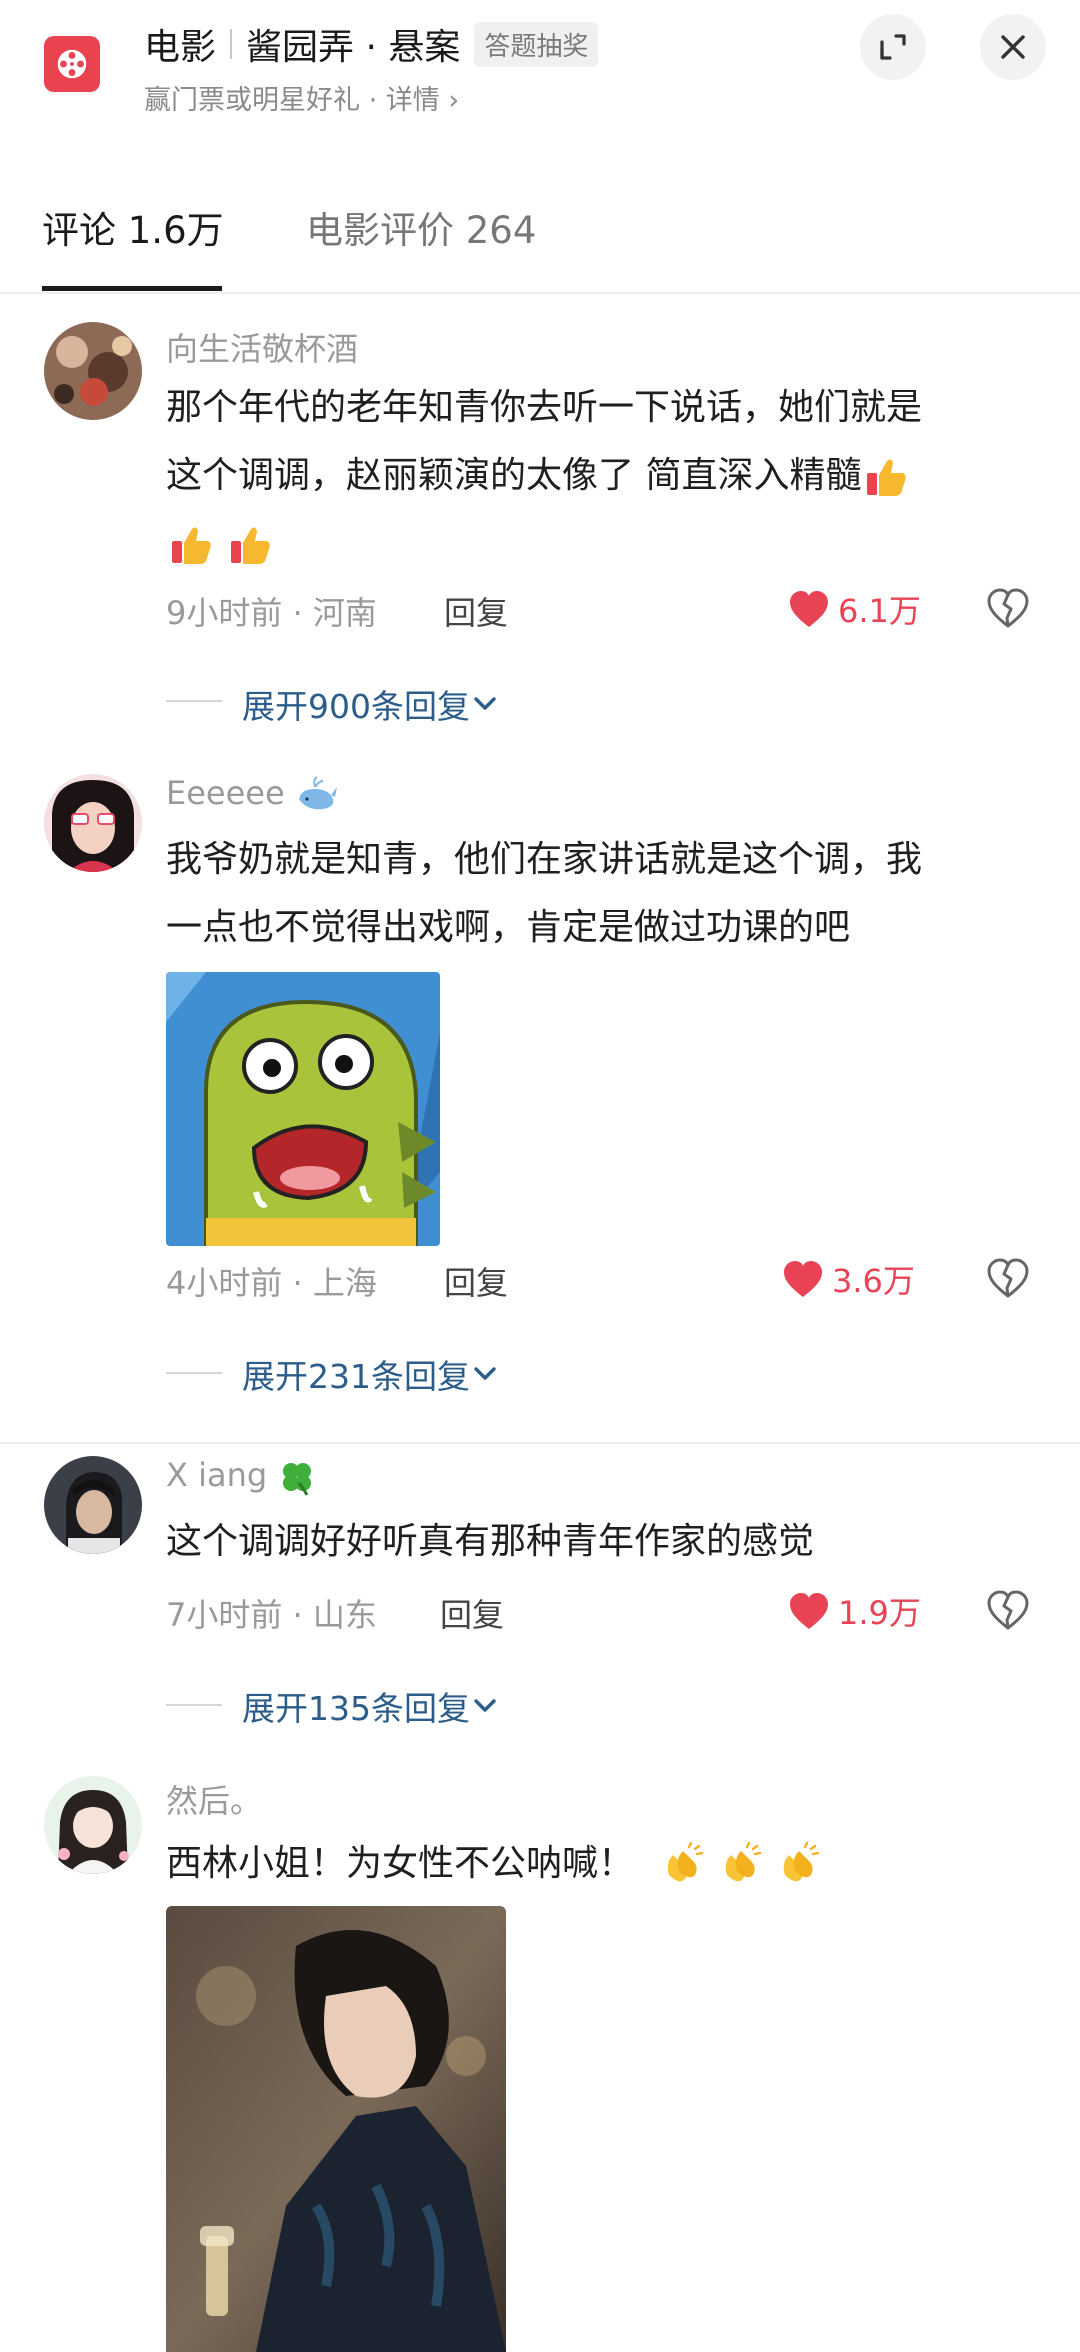 This screenshot has height=2352, width=1080. What do you see at coordinates (301, 97) in the screenshot?
I see `promo-subtitle-link: 赢门票或明星好礼 · 详情 ›` at bounding box center [301, 97].